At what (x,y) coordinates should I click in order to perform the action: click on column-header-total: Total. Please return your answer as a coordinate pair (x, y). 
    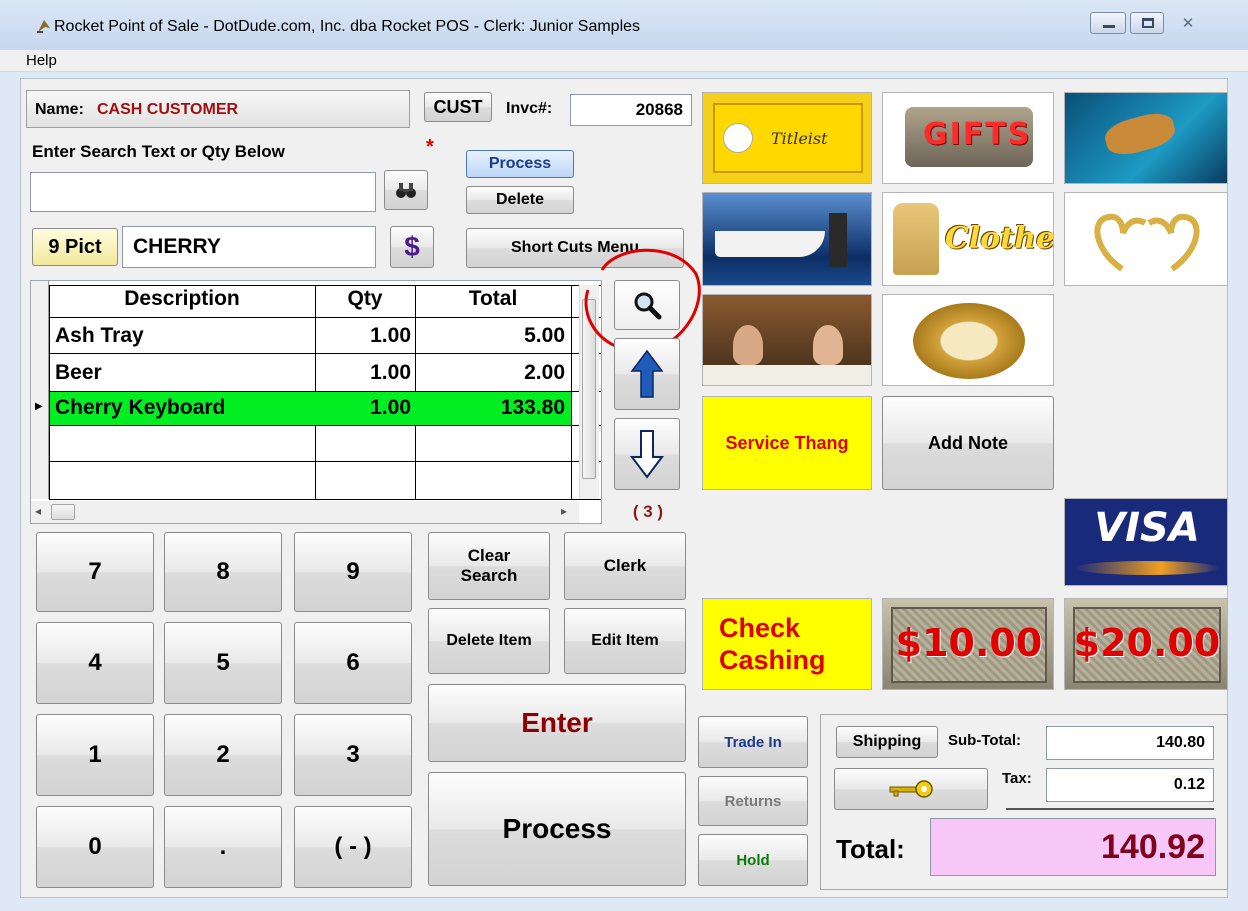
    Looking at the image, I should click on (493, 299).